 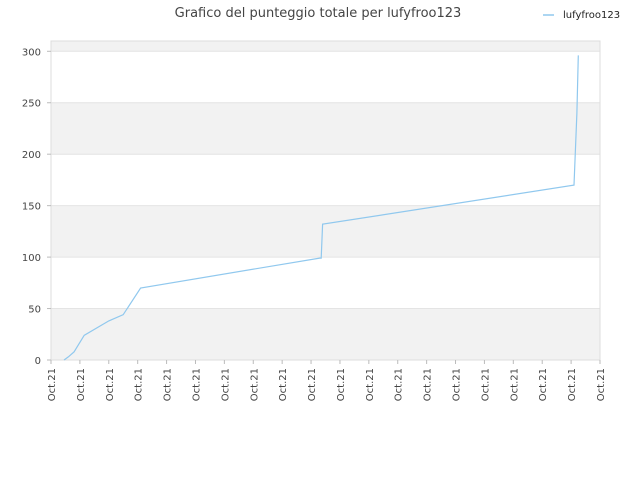 I want to click on y-tick-label: 100, so click(x=31, y=258).